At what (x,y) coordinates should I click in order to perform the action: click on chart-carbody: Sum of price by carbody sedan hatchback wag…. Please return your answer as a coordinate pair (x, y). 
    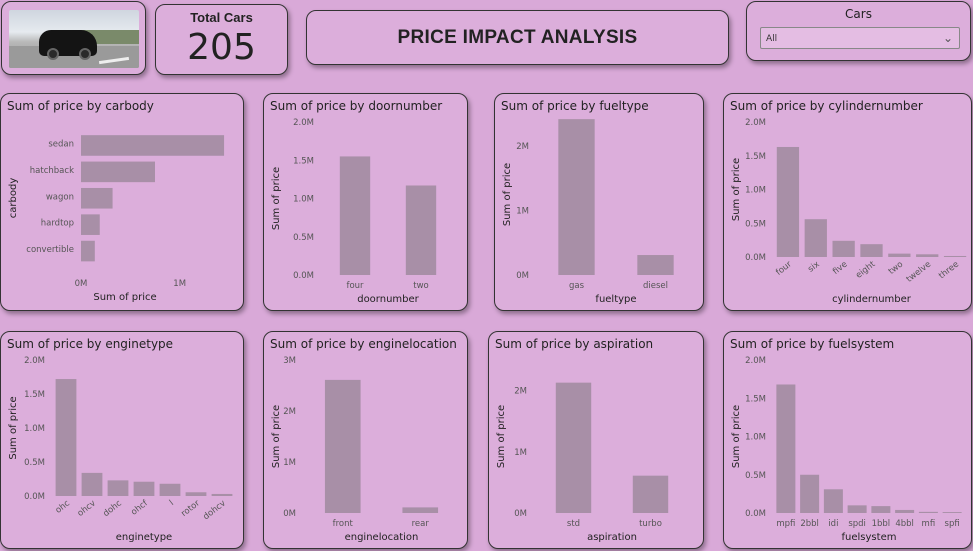
    Looking at the image, I should click on (122, 202).